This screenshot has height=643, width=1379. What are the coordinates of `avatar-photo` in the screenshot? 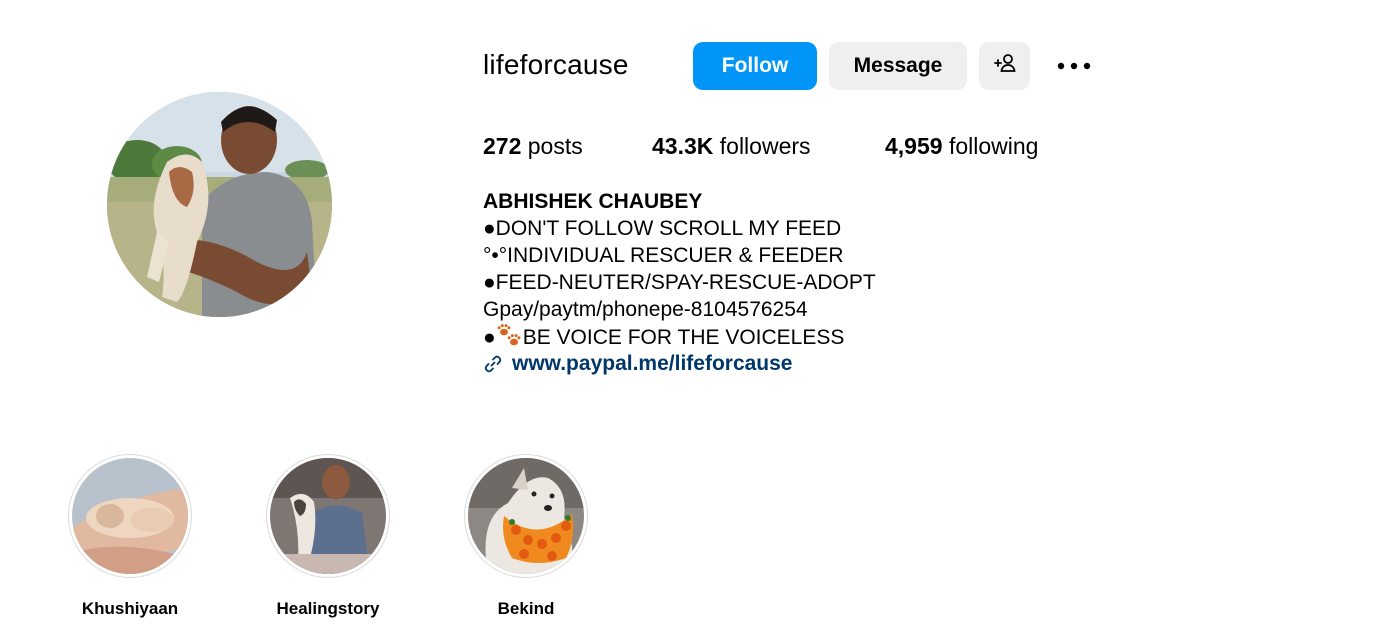 It's located at (219, 204).